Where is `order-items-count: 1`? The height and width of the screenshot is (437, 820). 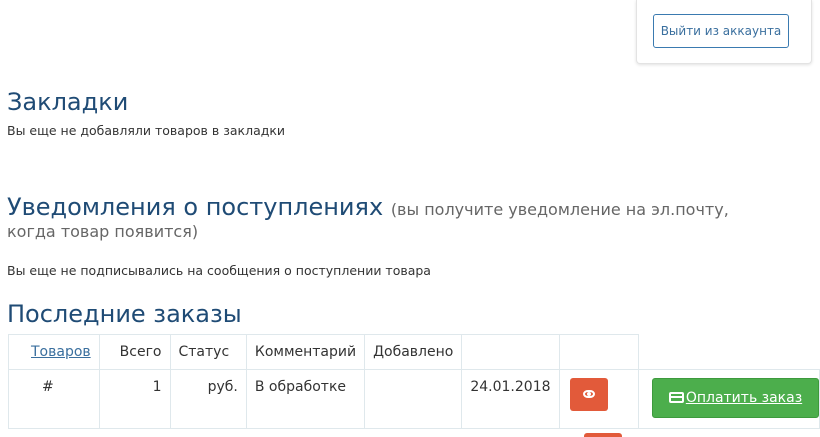 order-items-count: 1 is located at coordinates (134, 399).